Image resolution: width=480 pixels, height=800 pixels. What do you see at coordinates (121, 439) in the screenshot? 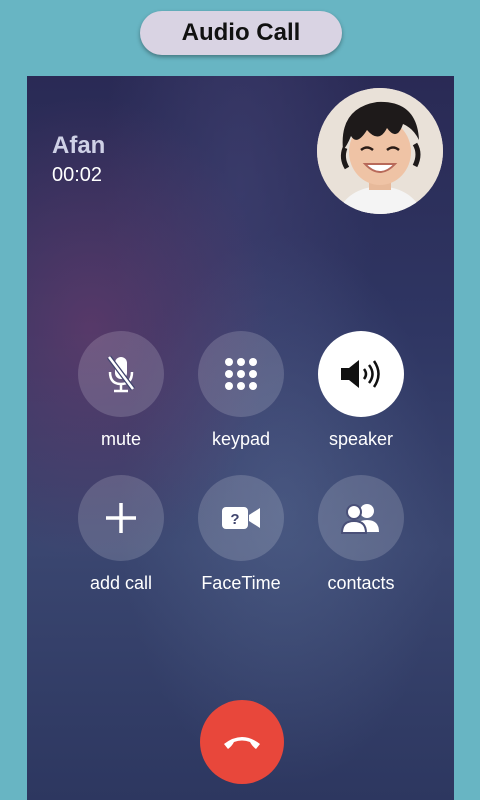
I see `mute-label: mute` at bounding box center [121, 439].